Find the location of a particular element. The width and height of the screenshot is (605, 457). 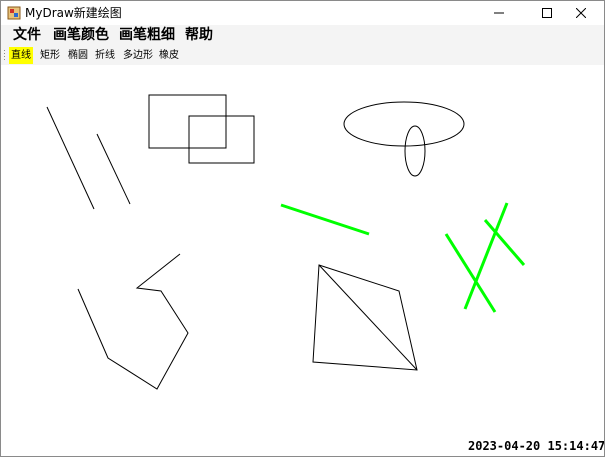

menu-pen-width: 画笔粗细 is located at coordinates (147, 35).